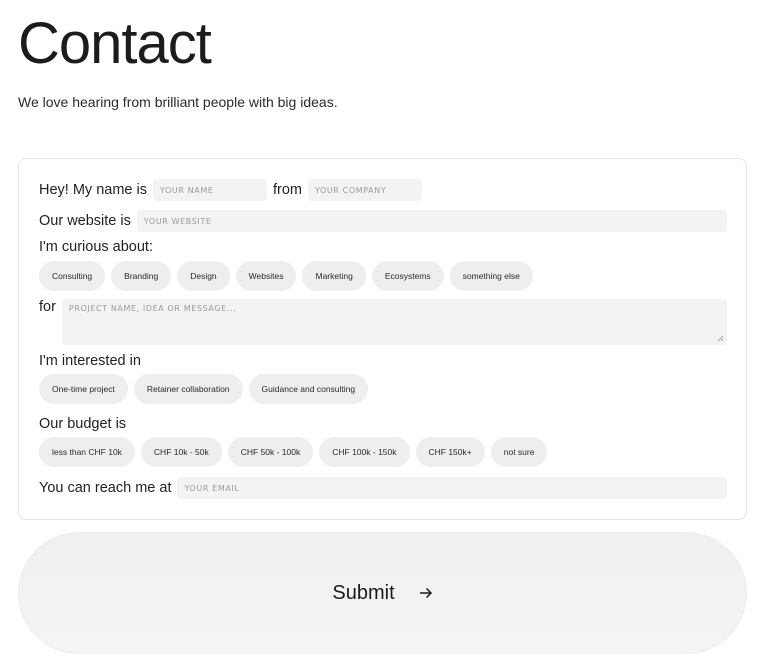 The image size is (768, 661). Describe the element at coordinates (181, 452) in the screenshot. I see `chip-budget-10k-50k: CHF 10k - 50k` at that location.